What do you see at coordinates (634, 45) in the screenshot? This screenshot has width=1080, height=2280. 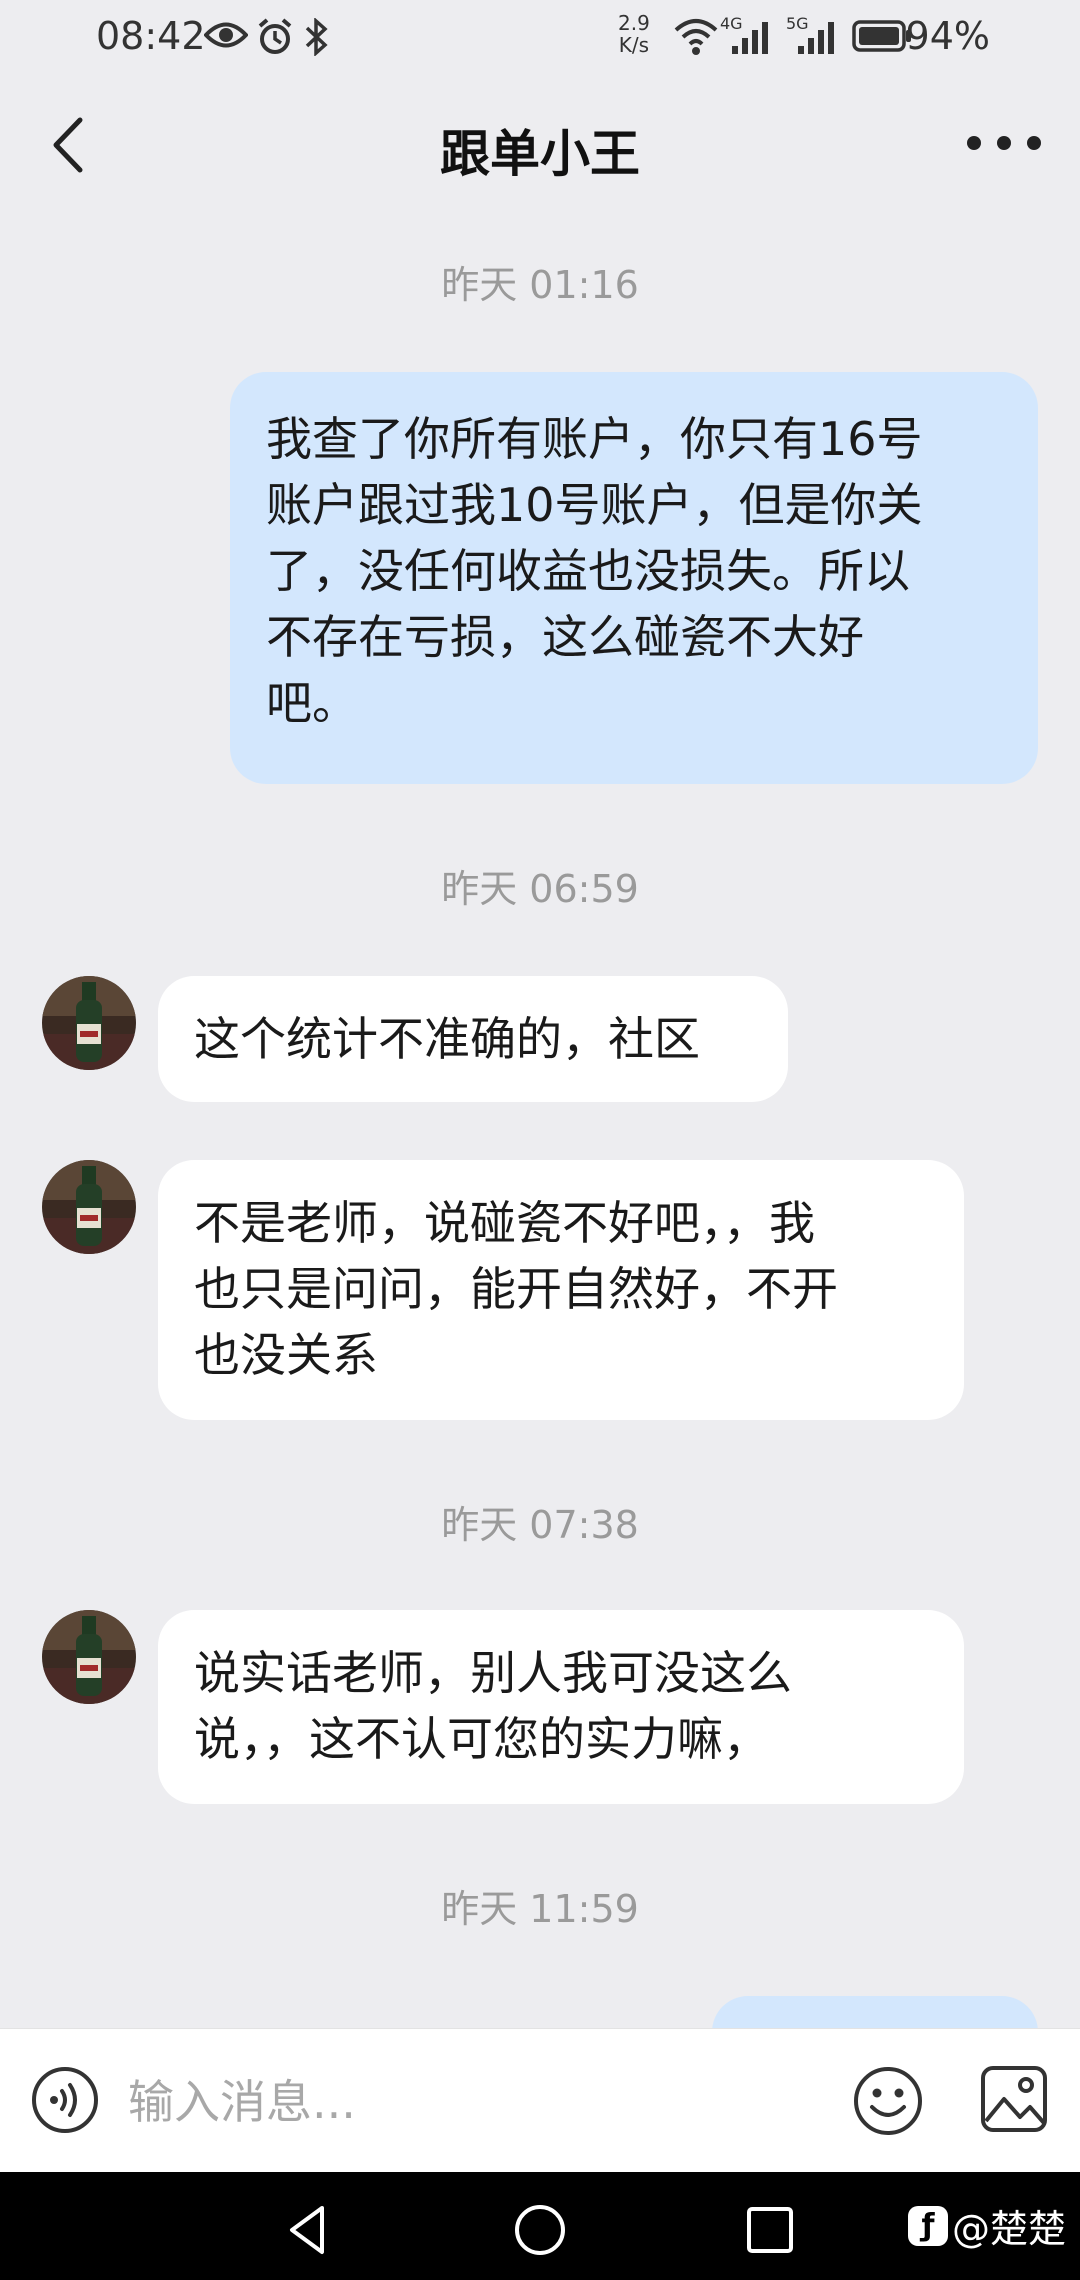 I see `network-speed-unit: K/s` at bounding box center [634, 45].